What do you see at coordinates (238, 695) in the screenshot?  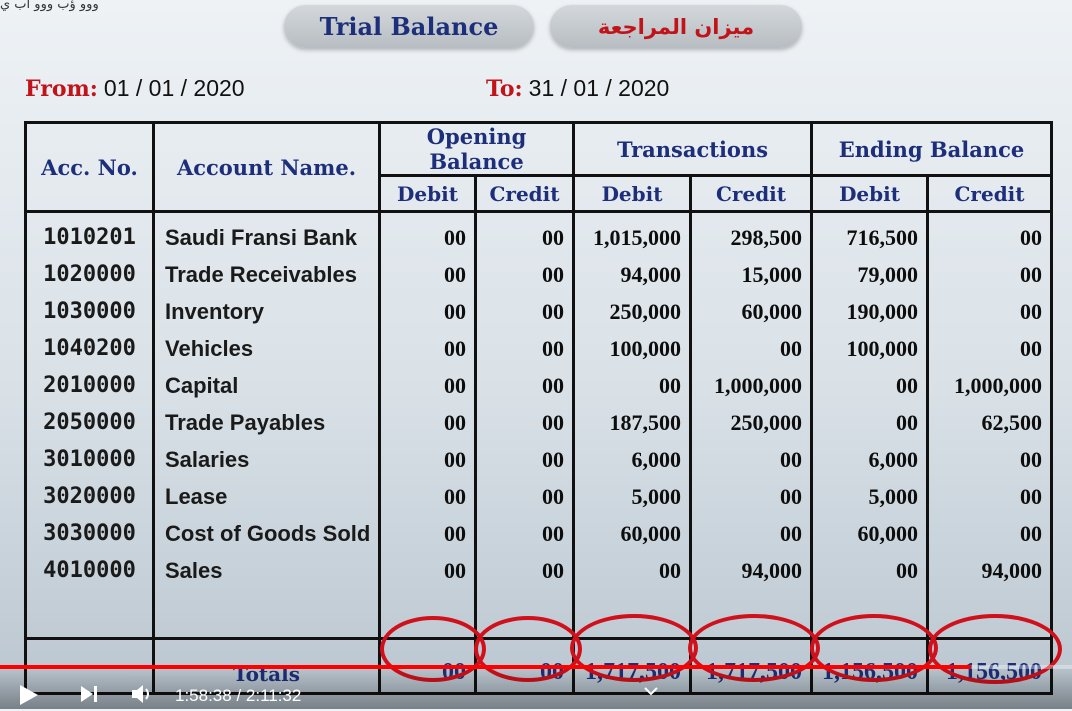 I see `time-display: 1:58:38 / 2:11:32` at bounding box center [238, 695].